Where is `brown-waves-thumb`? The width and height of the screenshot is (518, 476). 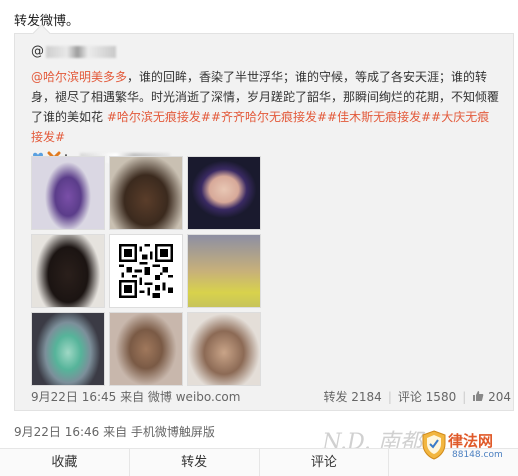
brown-waves-thumb is located at coordinates (146, 193).